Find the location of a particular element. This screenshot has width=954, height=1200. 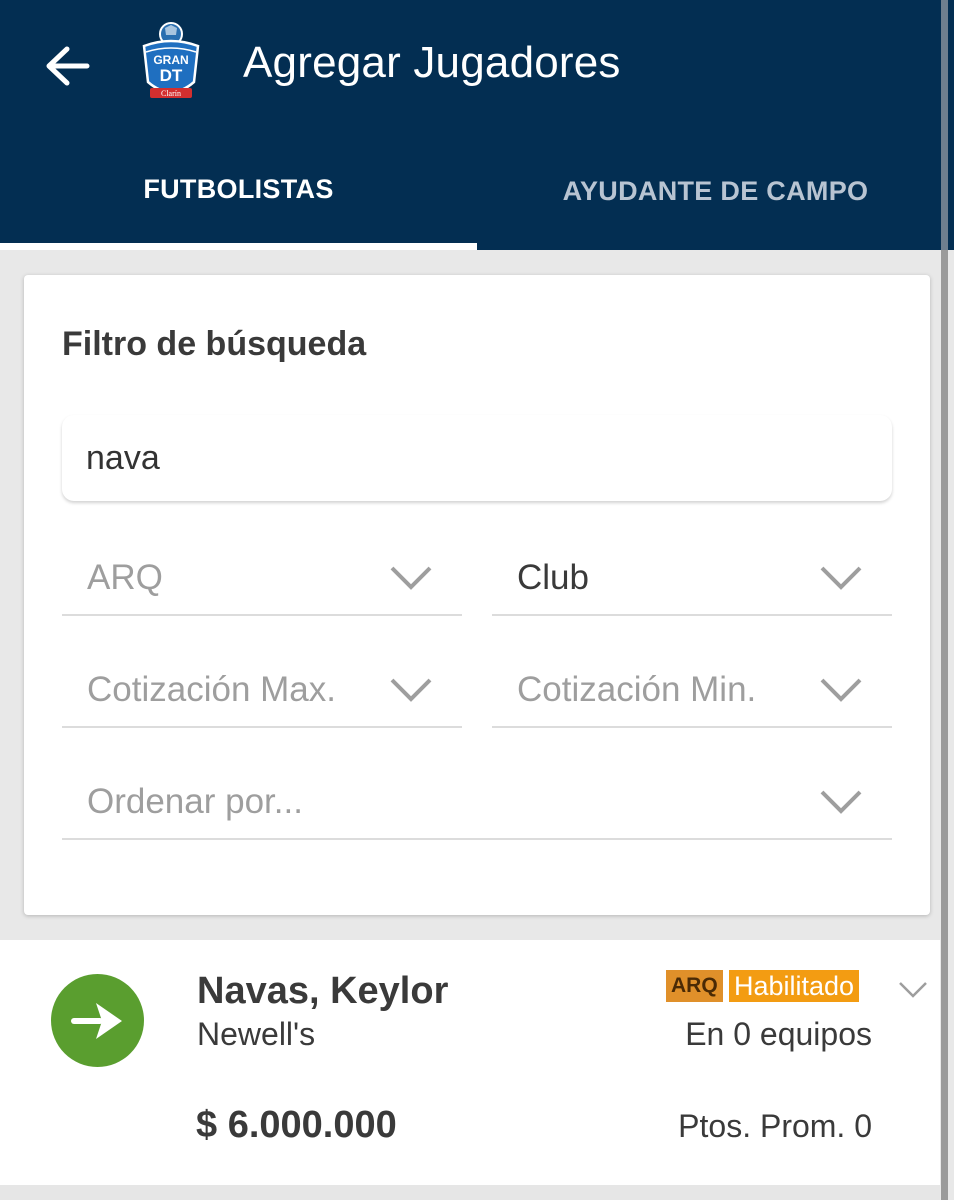

player-club: Newell's is located at coordinates (256, 1034).